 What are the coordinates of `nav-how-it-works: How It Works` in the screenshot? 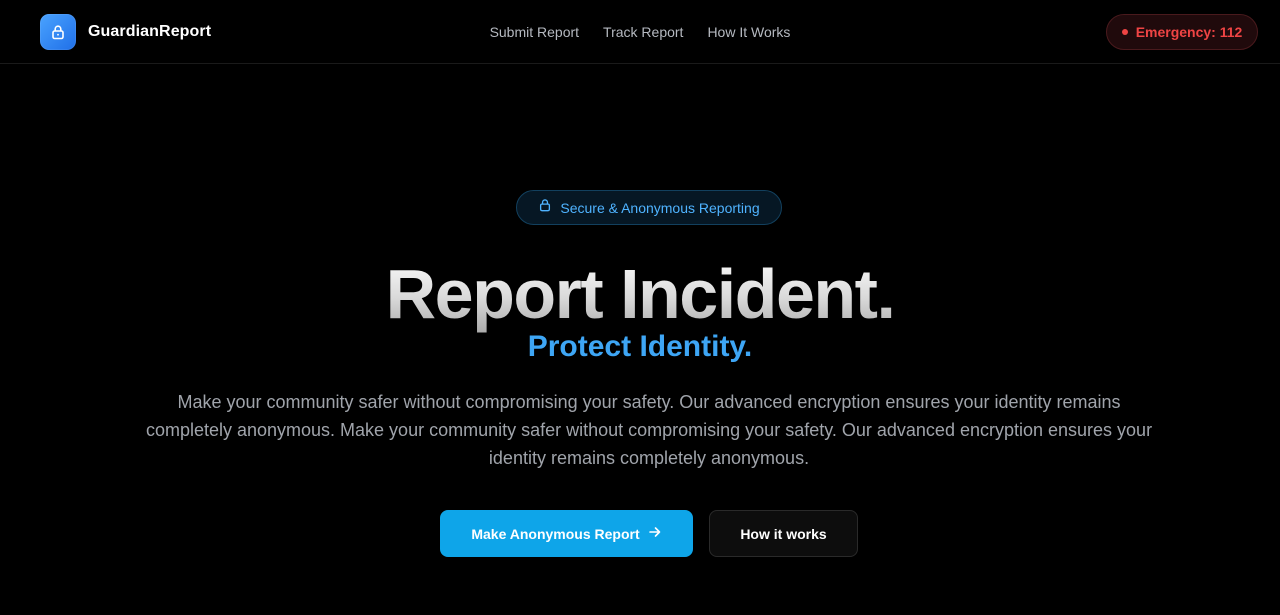 It's located at (748, 32).